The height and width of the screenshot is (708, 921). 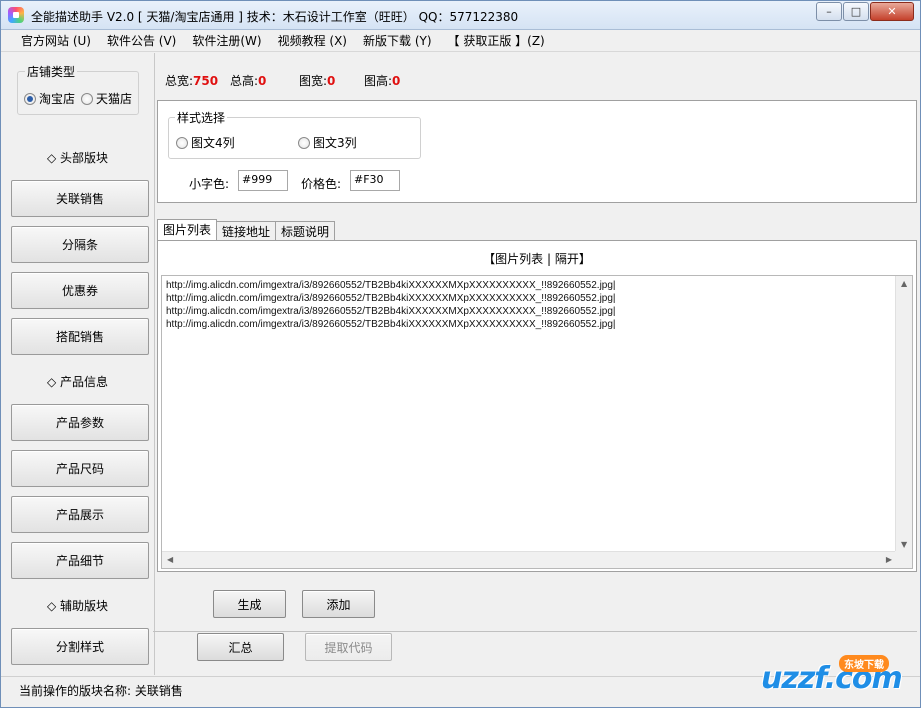 I want to click on shop-type-tmall: 天猫店, so click(x=106, y=98).